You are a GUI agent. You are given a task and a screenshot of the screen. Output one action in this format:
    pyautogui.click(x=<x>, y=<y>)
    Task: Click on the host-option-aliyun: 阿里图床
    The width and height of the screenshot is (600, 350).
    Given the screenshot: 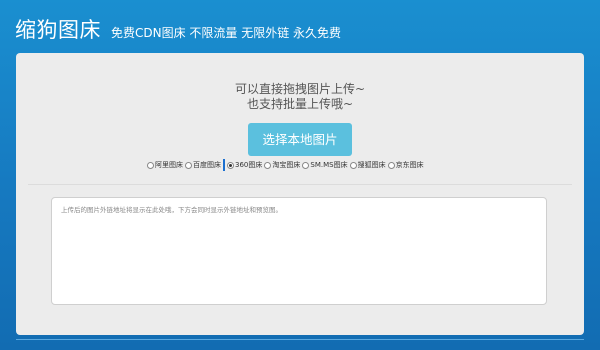 What is the action you would take?
    pyautogui.click(x=165, y=165)
    